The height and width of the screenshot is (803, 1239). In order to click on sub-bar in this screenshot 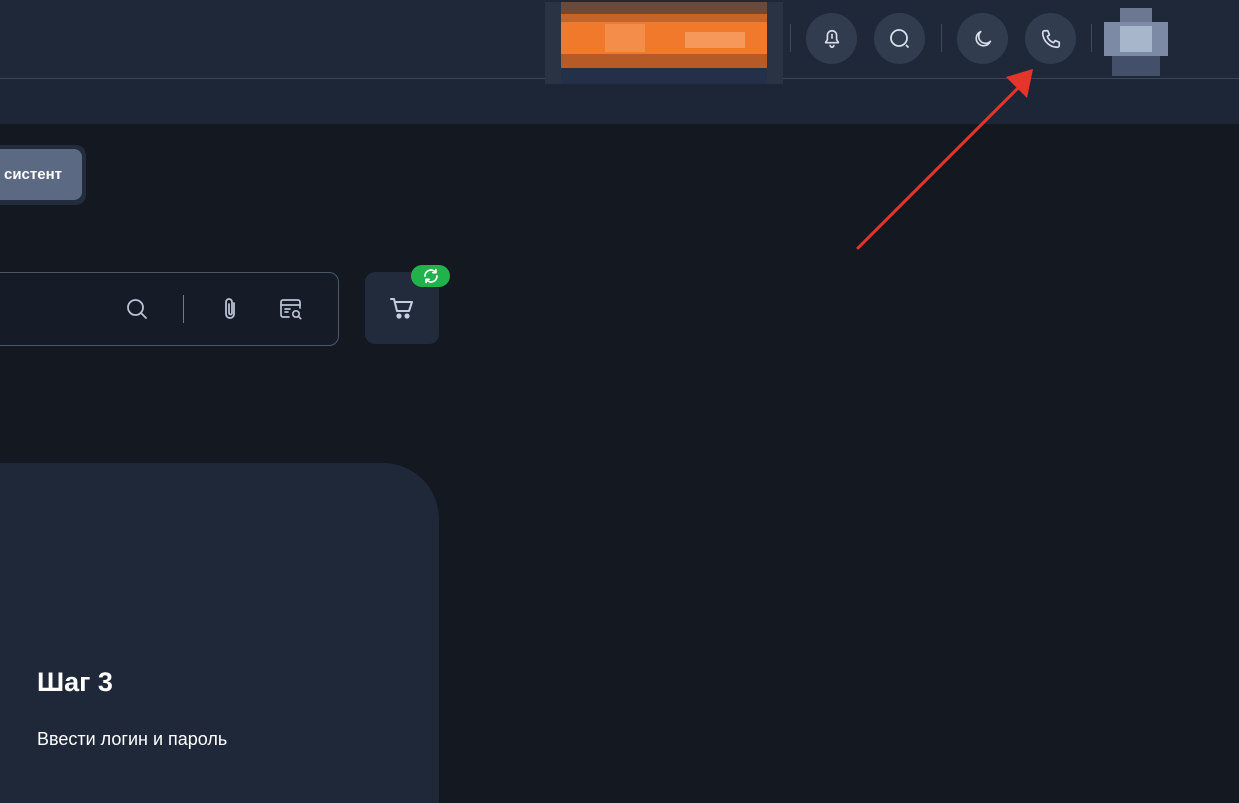, I will do `click(619, 101)`.